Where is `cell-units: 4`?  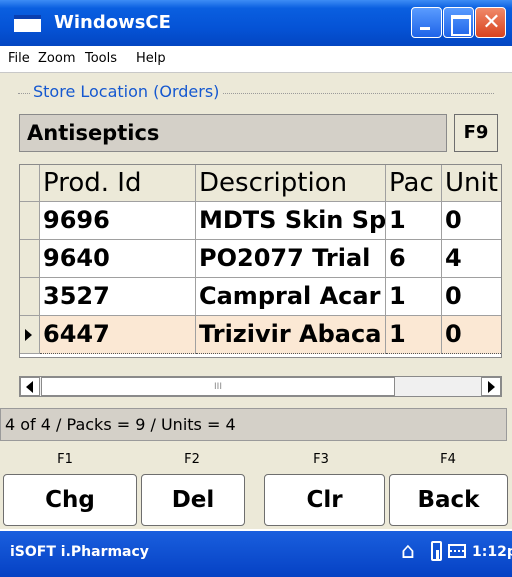
cell-units: 4 is located at coordinates (471, 259).